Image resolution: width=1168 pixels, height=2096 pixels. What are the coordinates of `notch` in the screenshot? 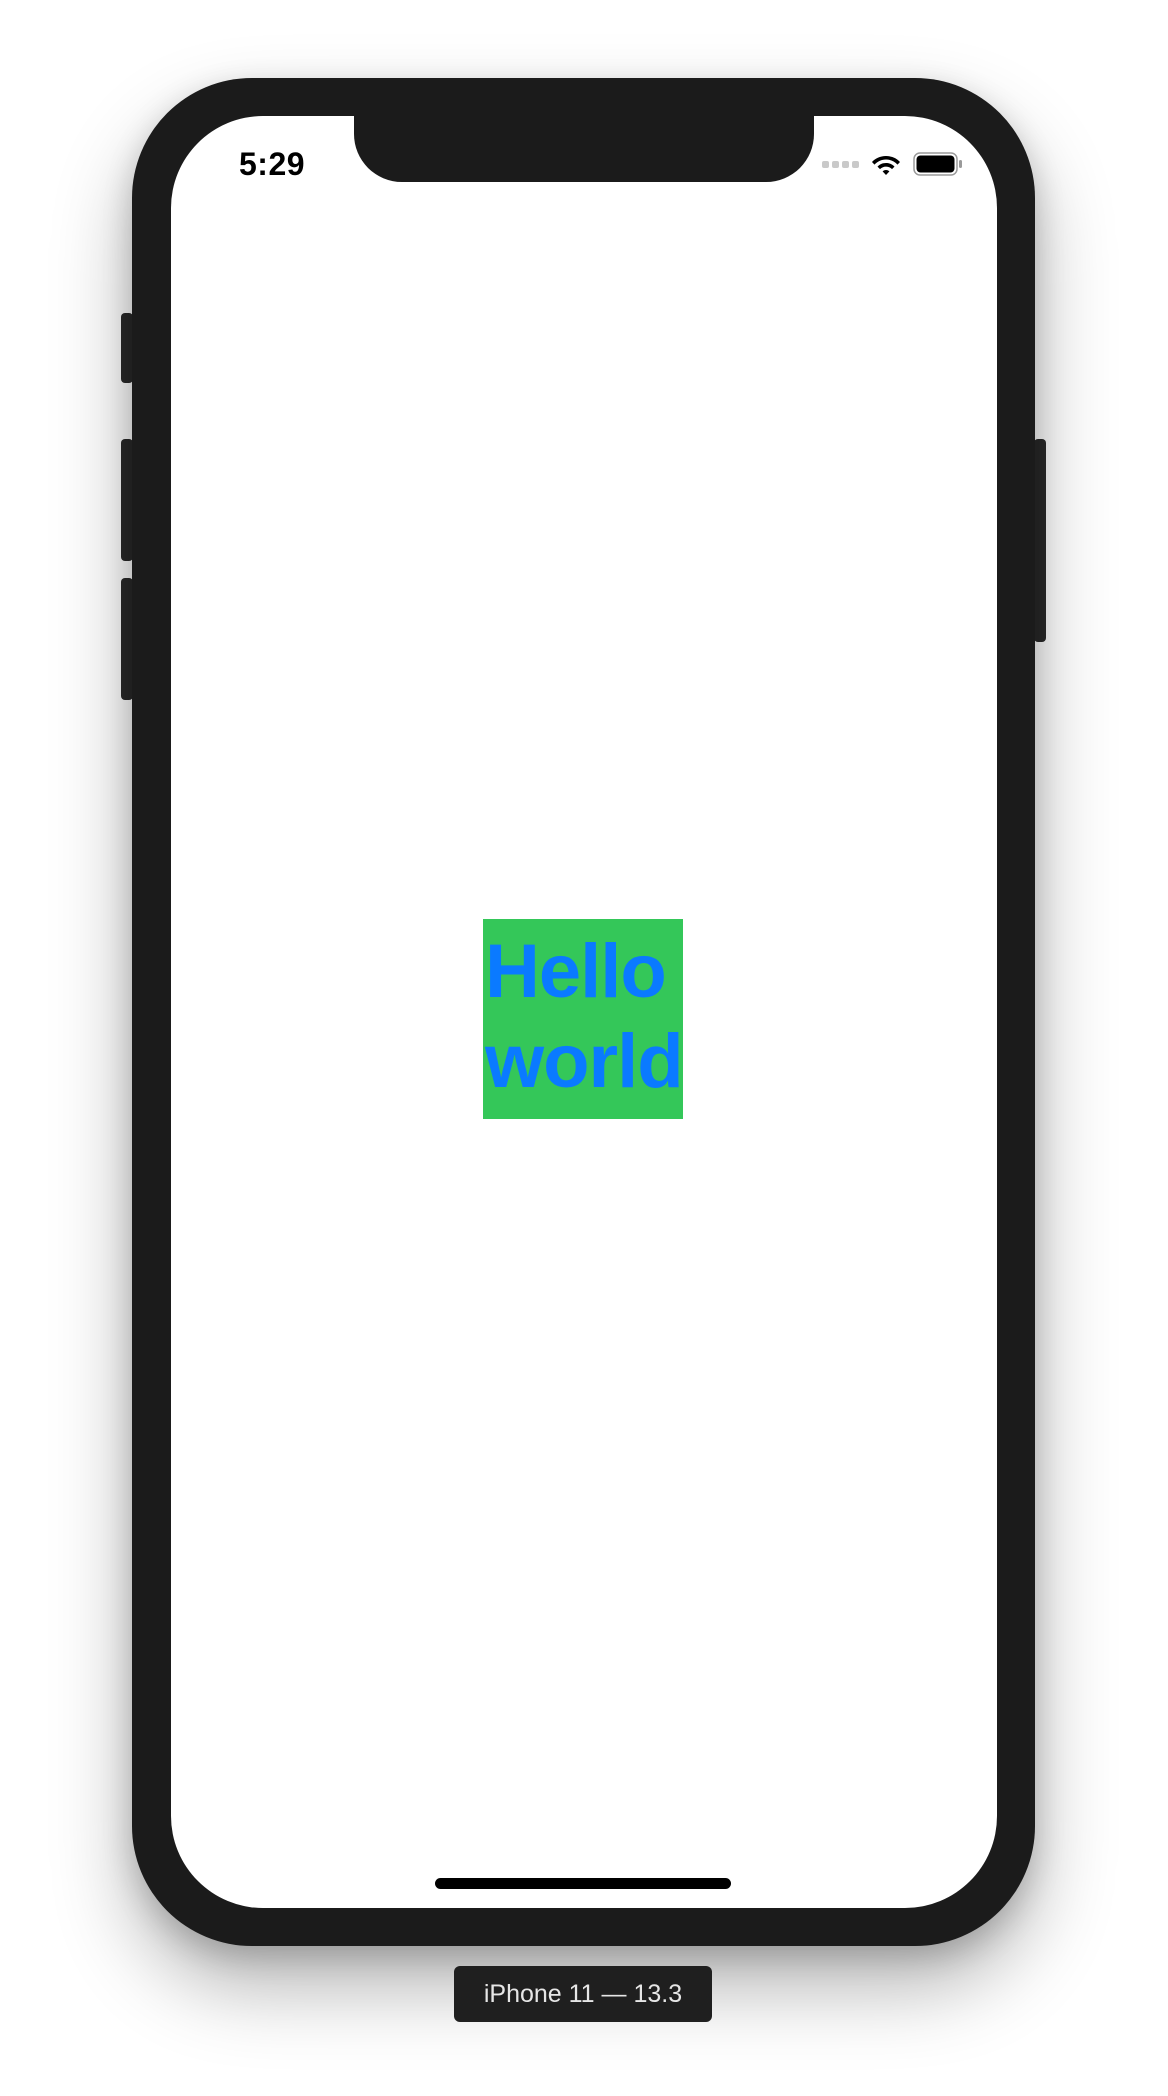 It's located at (584, 149).